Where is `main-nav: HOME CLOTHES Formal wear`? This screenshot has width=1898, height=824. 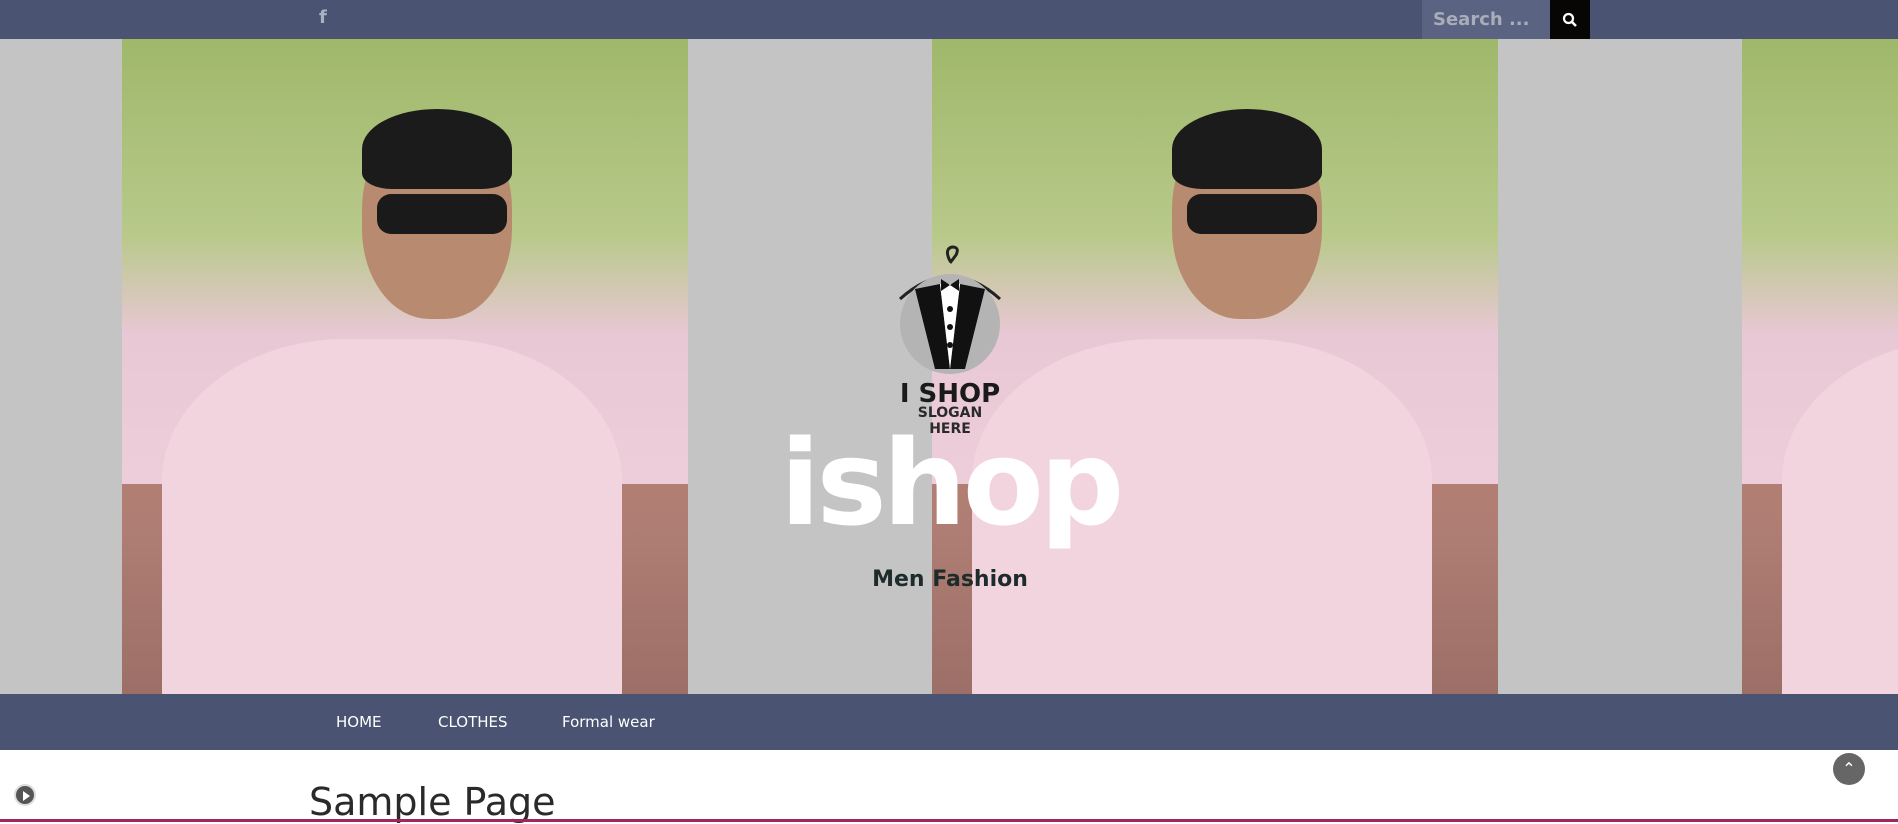
main-nav: HOME CLOTHES Formal wear is located at coordinates (949, 722).